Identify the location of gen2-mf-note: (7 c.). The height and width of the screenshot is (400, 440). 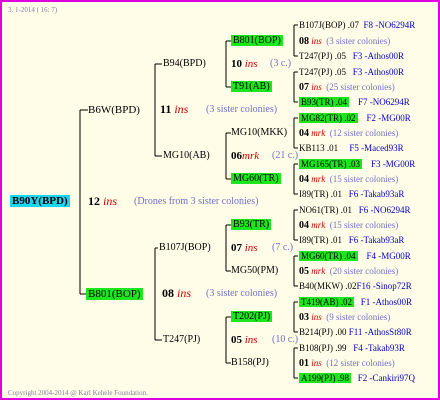
(283, 247).